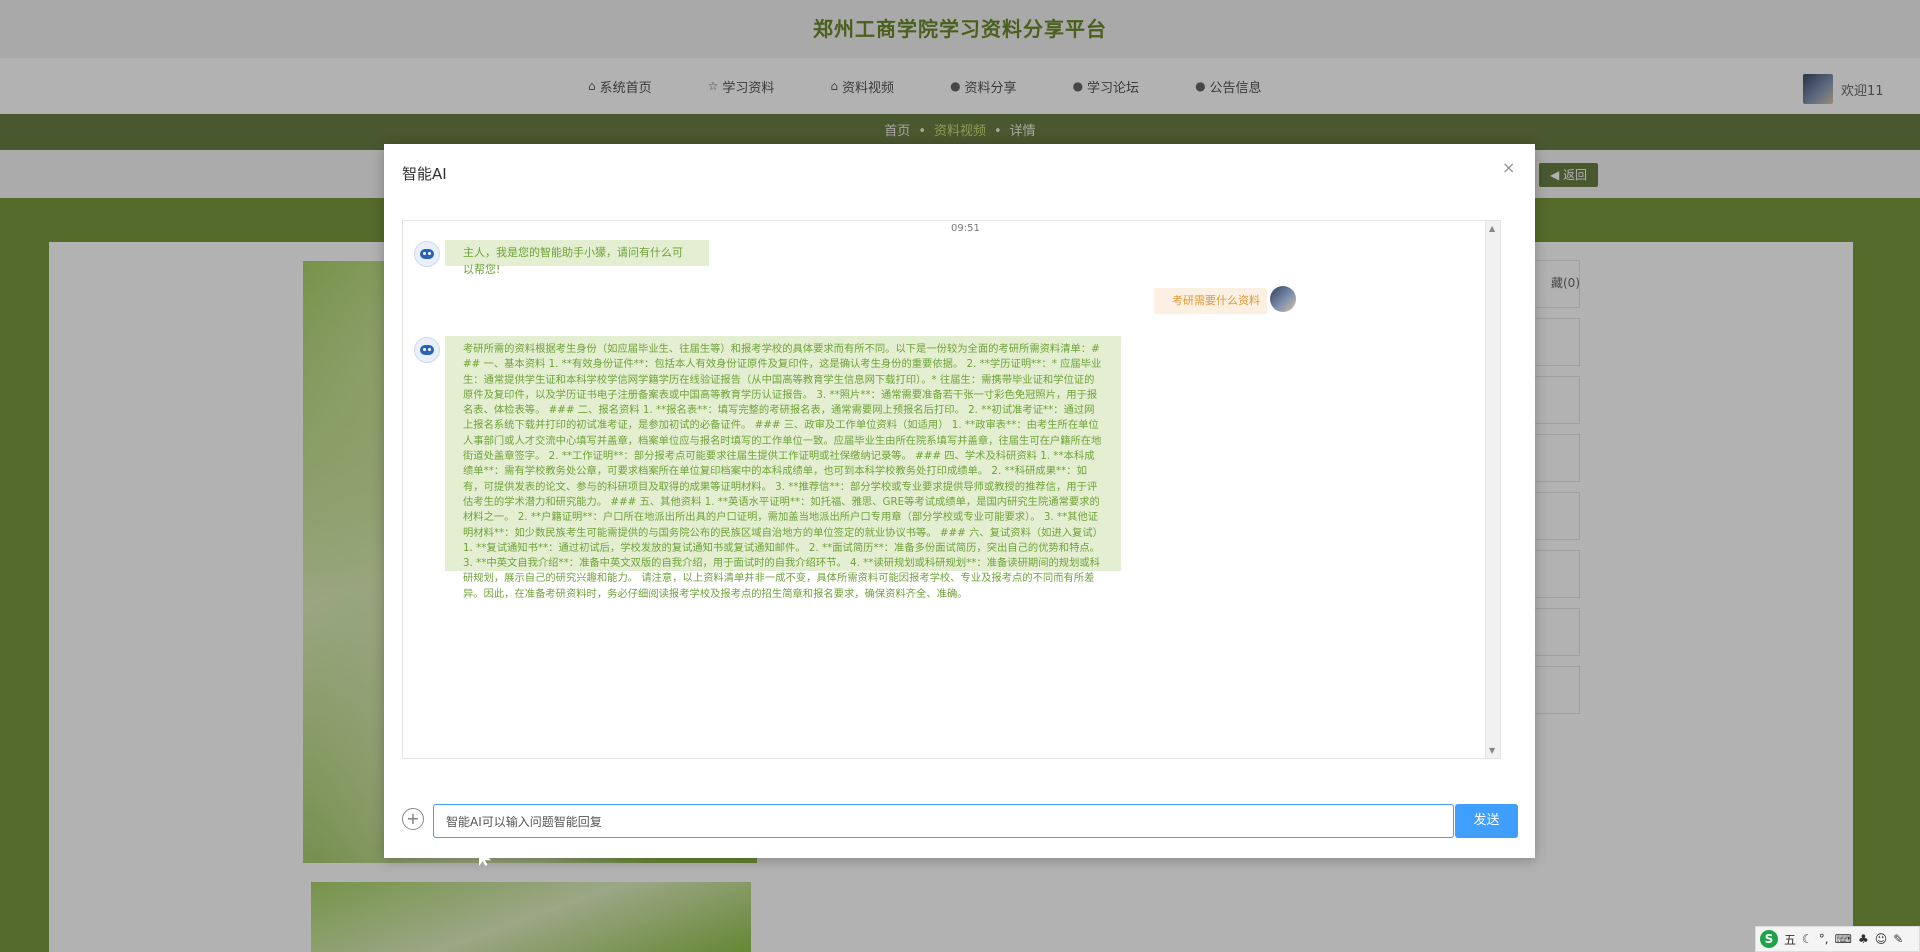 The image size is (1920, 952). Describe the element at coordinates (1863, 939) in the screenshot. I see `skin-icon: ♣` at that location.